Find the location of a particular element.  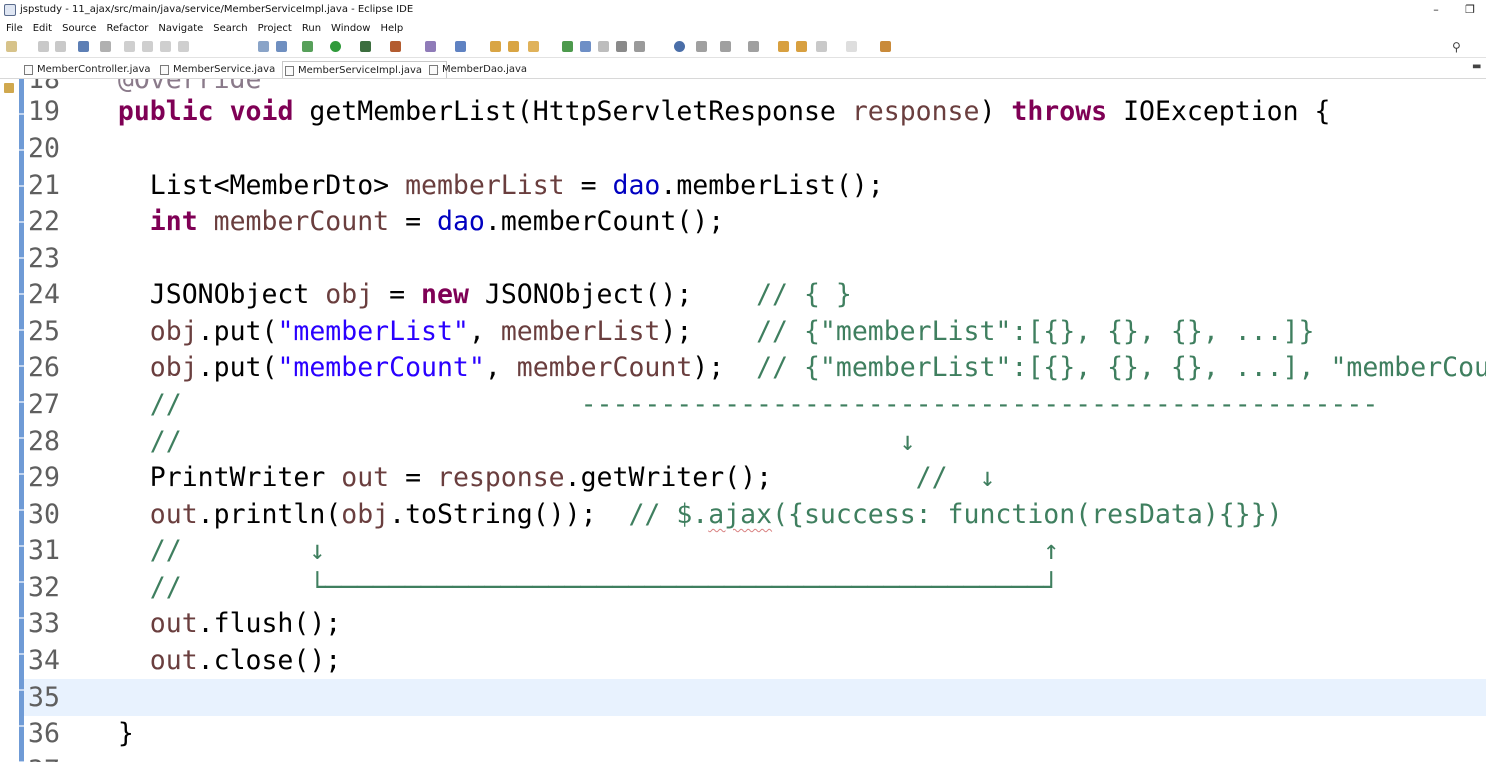

toggle-mark-occurrences-icon is located at coordinates (263, 46).